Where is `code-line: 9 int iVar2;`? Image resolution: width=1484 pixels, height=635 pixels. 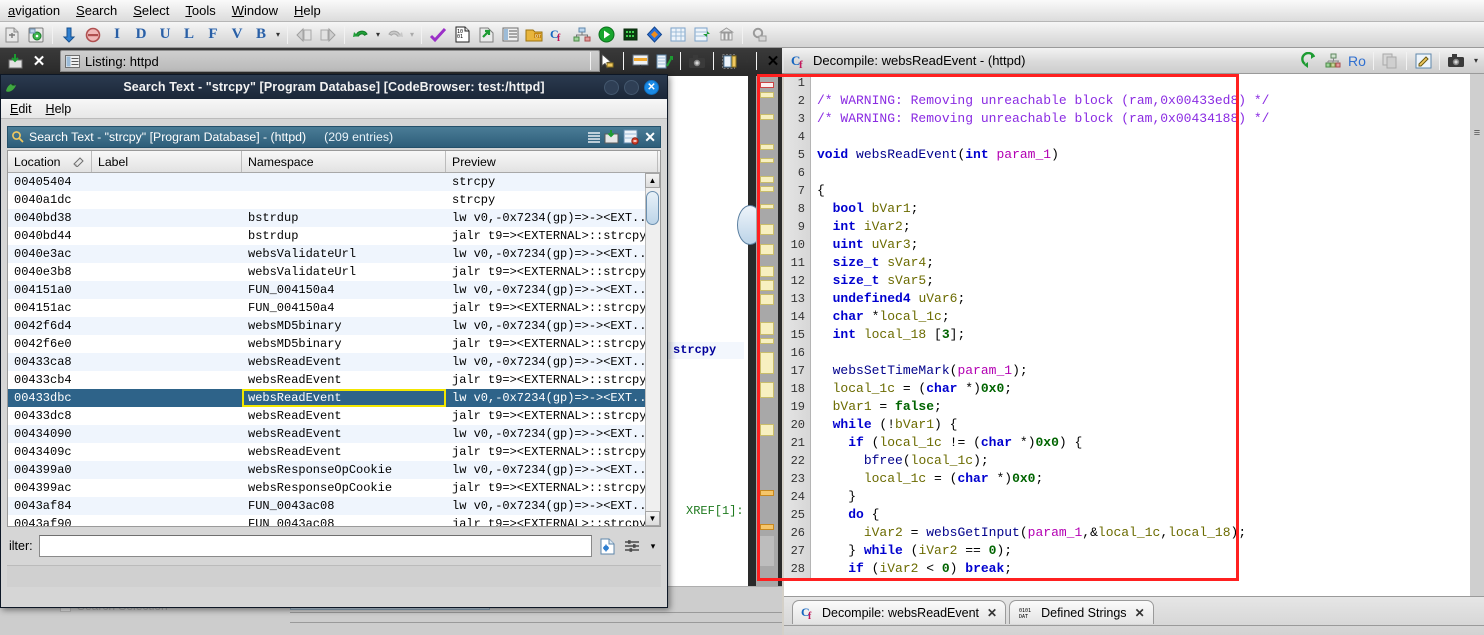 code-line: 9 int iVar2; is located at coordinates (1134, 227).